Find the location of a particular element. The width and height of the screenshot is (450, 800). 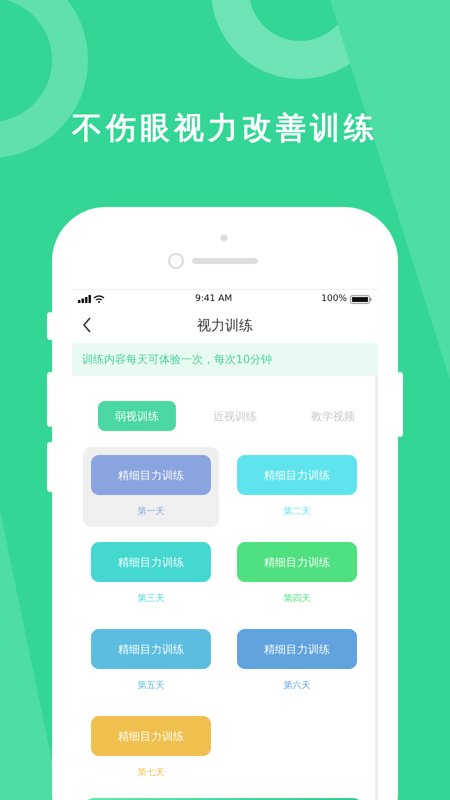

day-label: 第七天 is located at coordinates (151, 772).